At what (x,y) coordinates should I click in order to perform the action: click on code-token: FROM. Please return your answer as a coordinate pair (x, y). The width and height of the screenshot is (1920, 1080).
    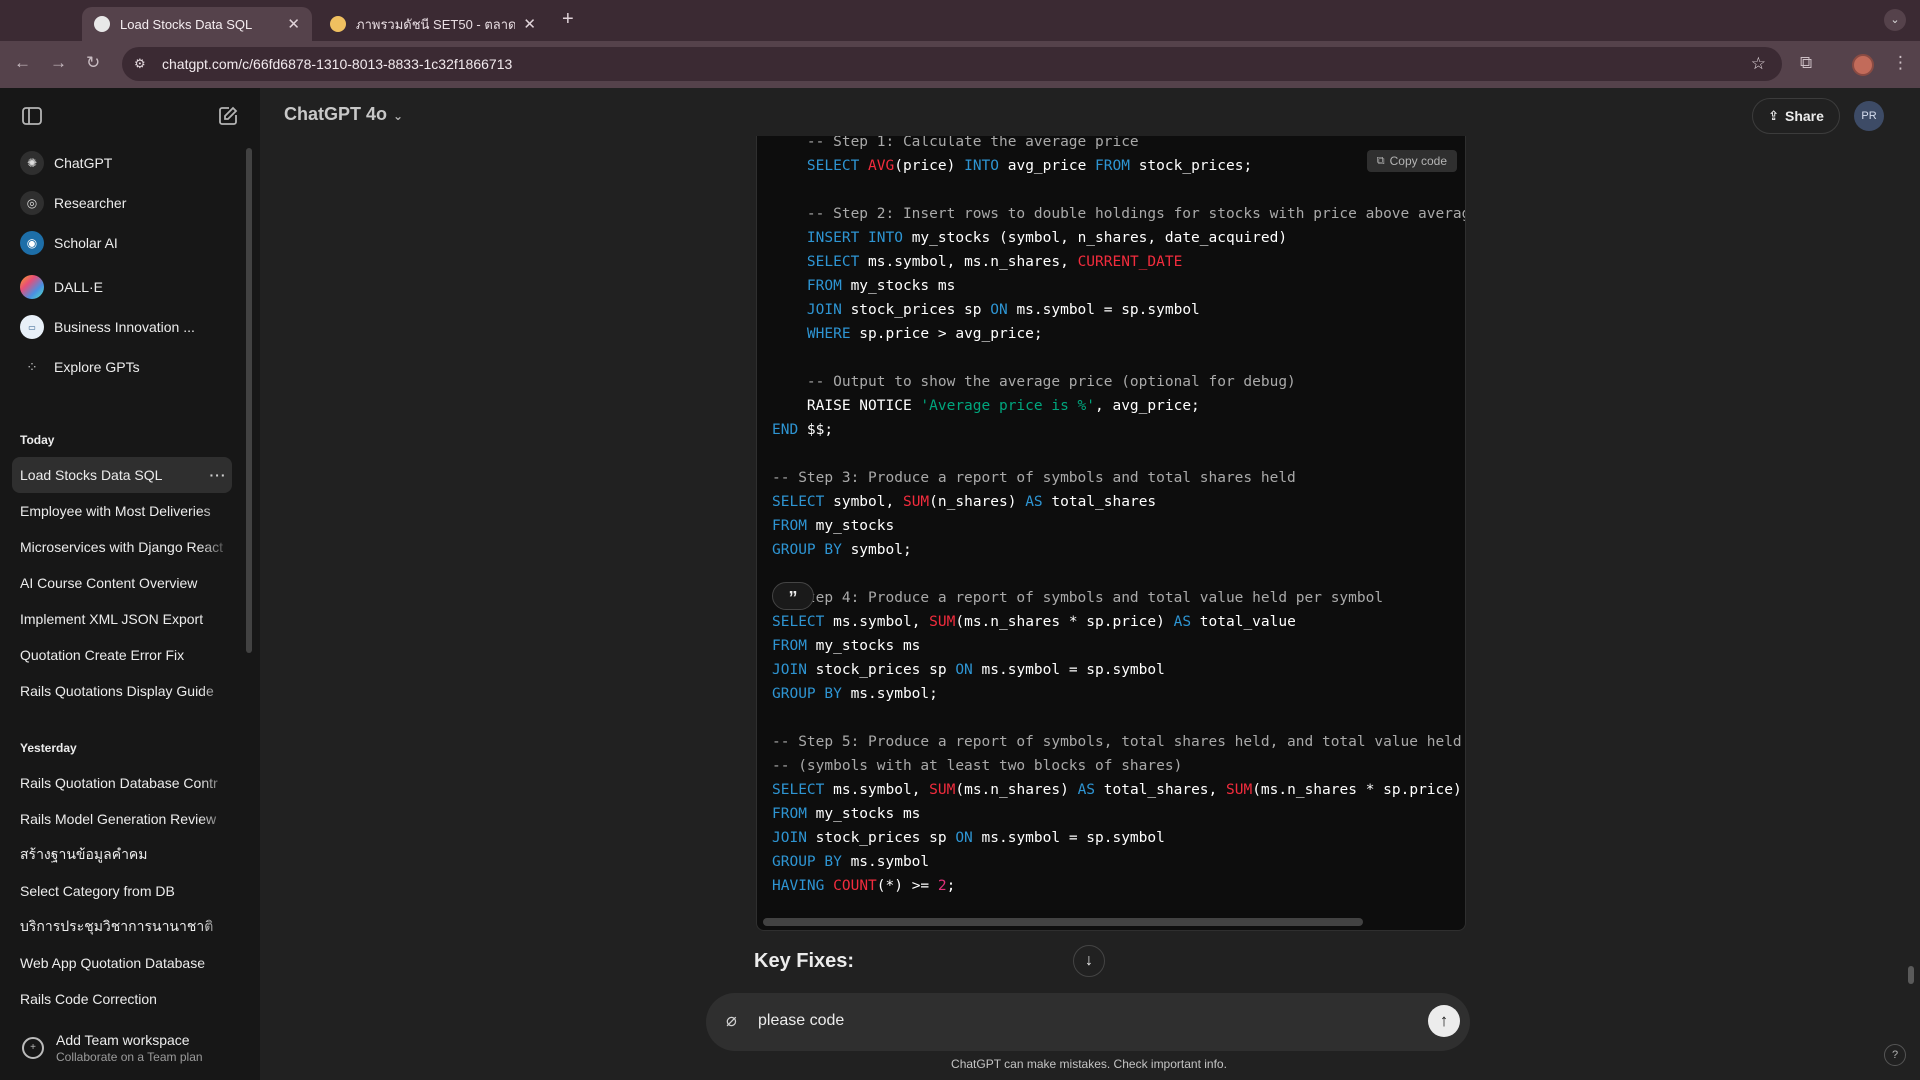
    Looking at the image, I should click on (1112, 166).